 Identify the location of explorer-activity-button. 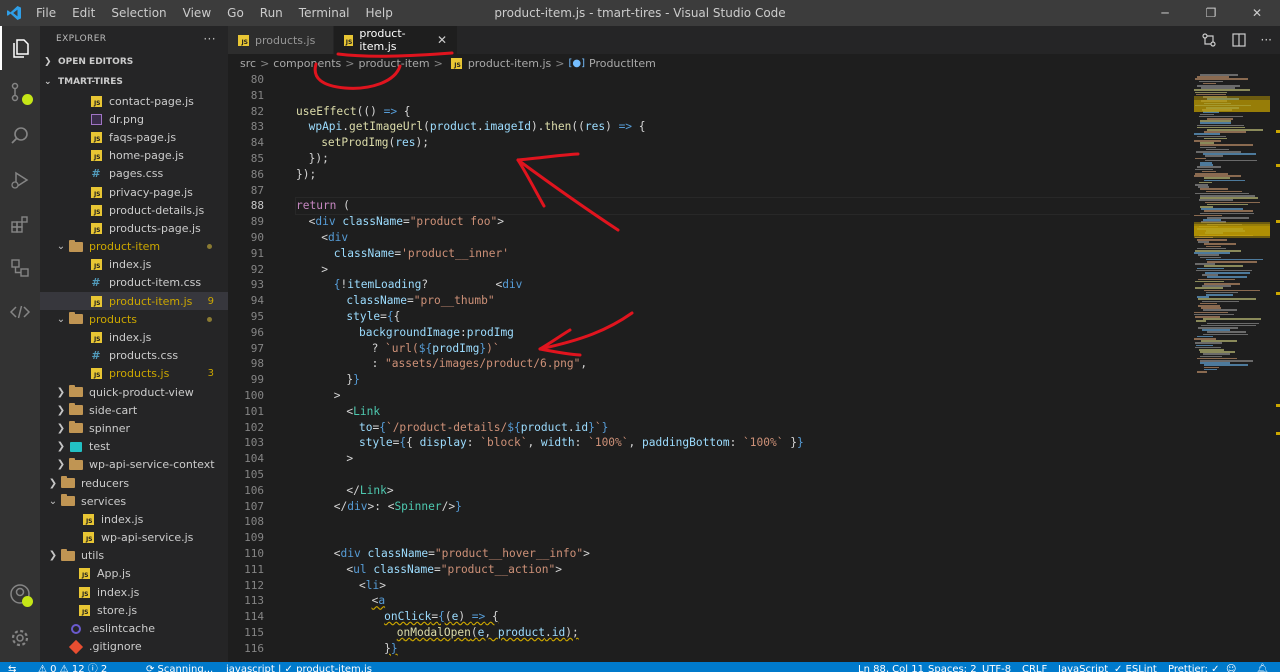
(20, 48).